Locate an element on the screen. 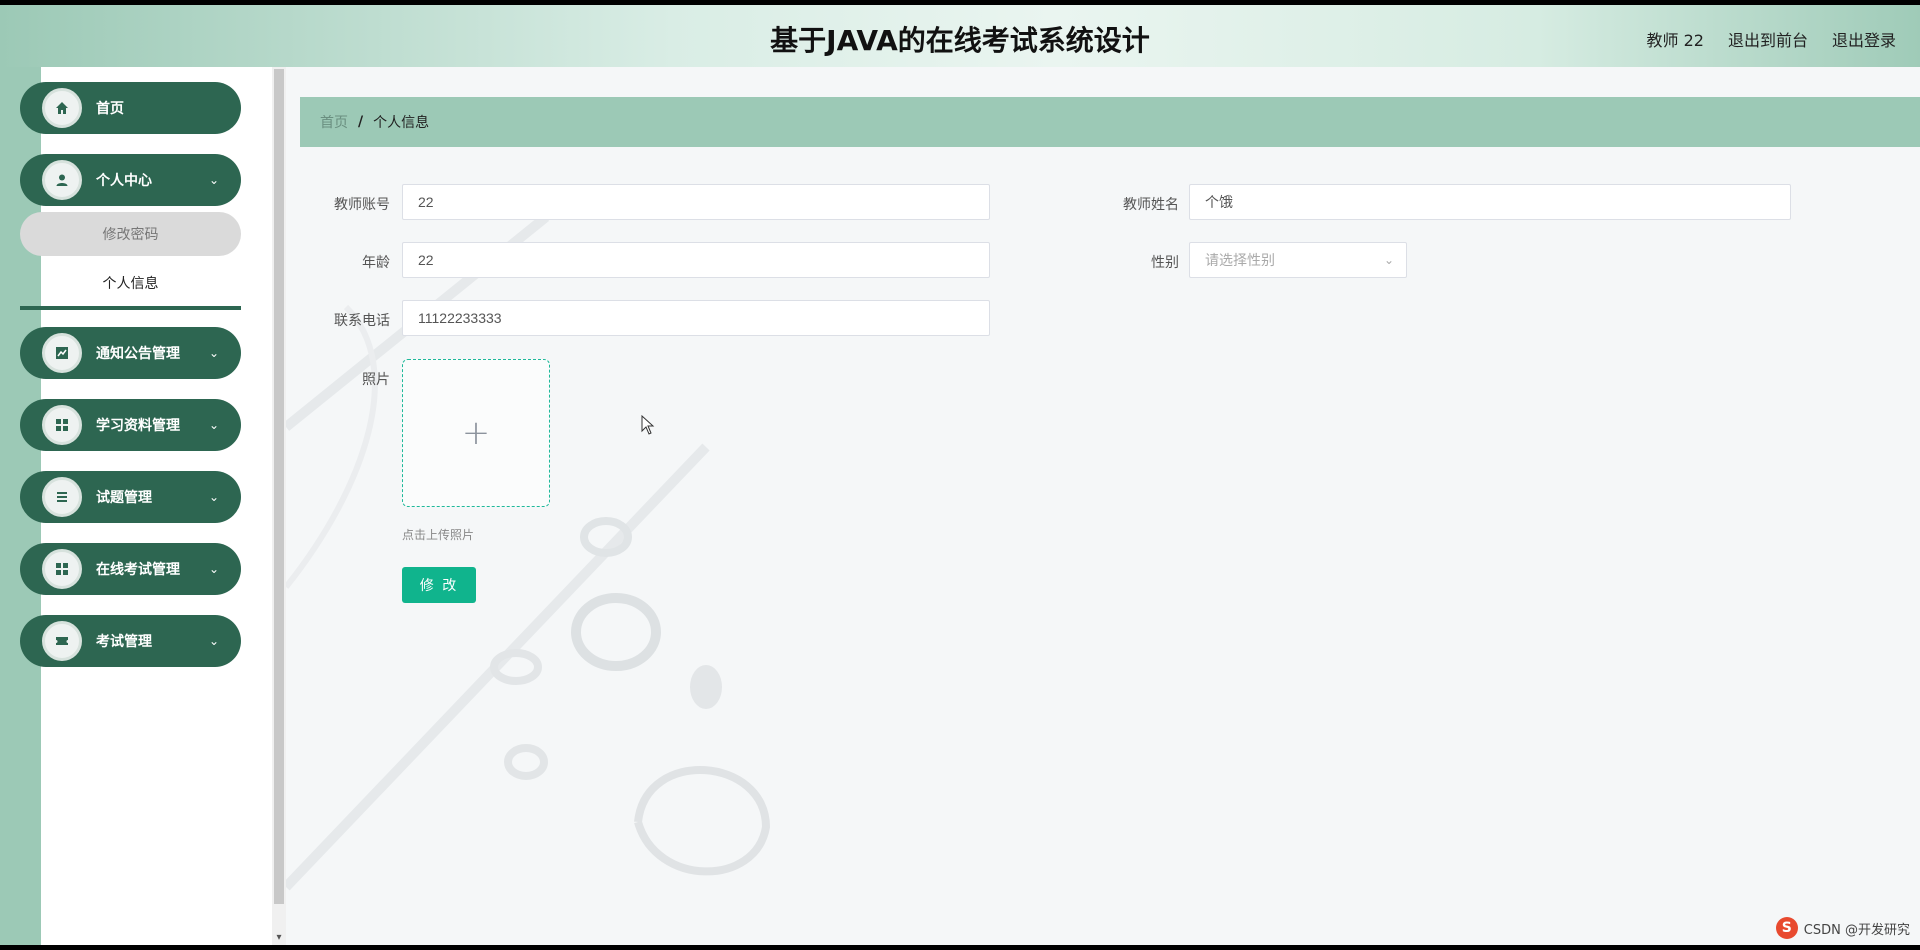 Image resolution: width=1920 pixels, height=950 pixels. sidebar-item-label: 考试管理 is located at coordinates (124, 642).